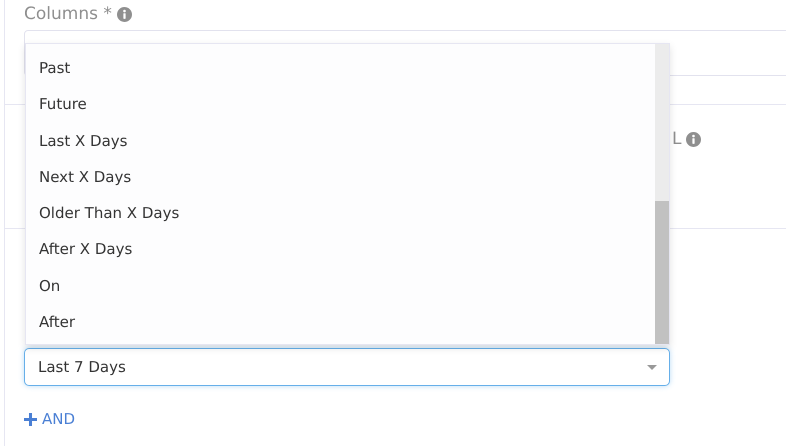  Describe the element at coordinates (68, 14) in the screenshot. I see `field-label: Columns *` at that location.